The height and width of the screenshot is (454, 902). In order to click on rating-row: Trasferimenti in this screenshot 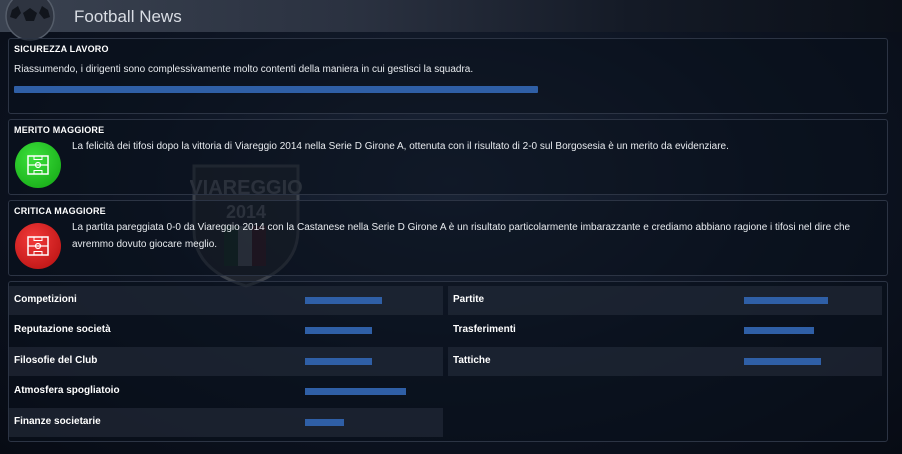, I will do `click(665, 330)`.